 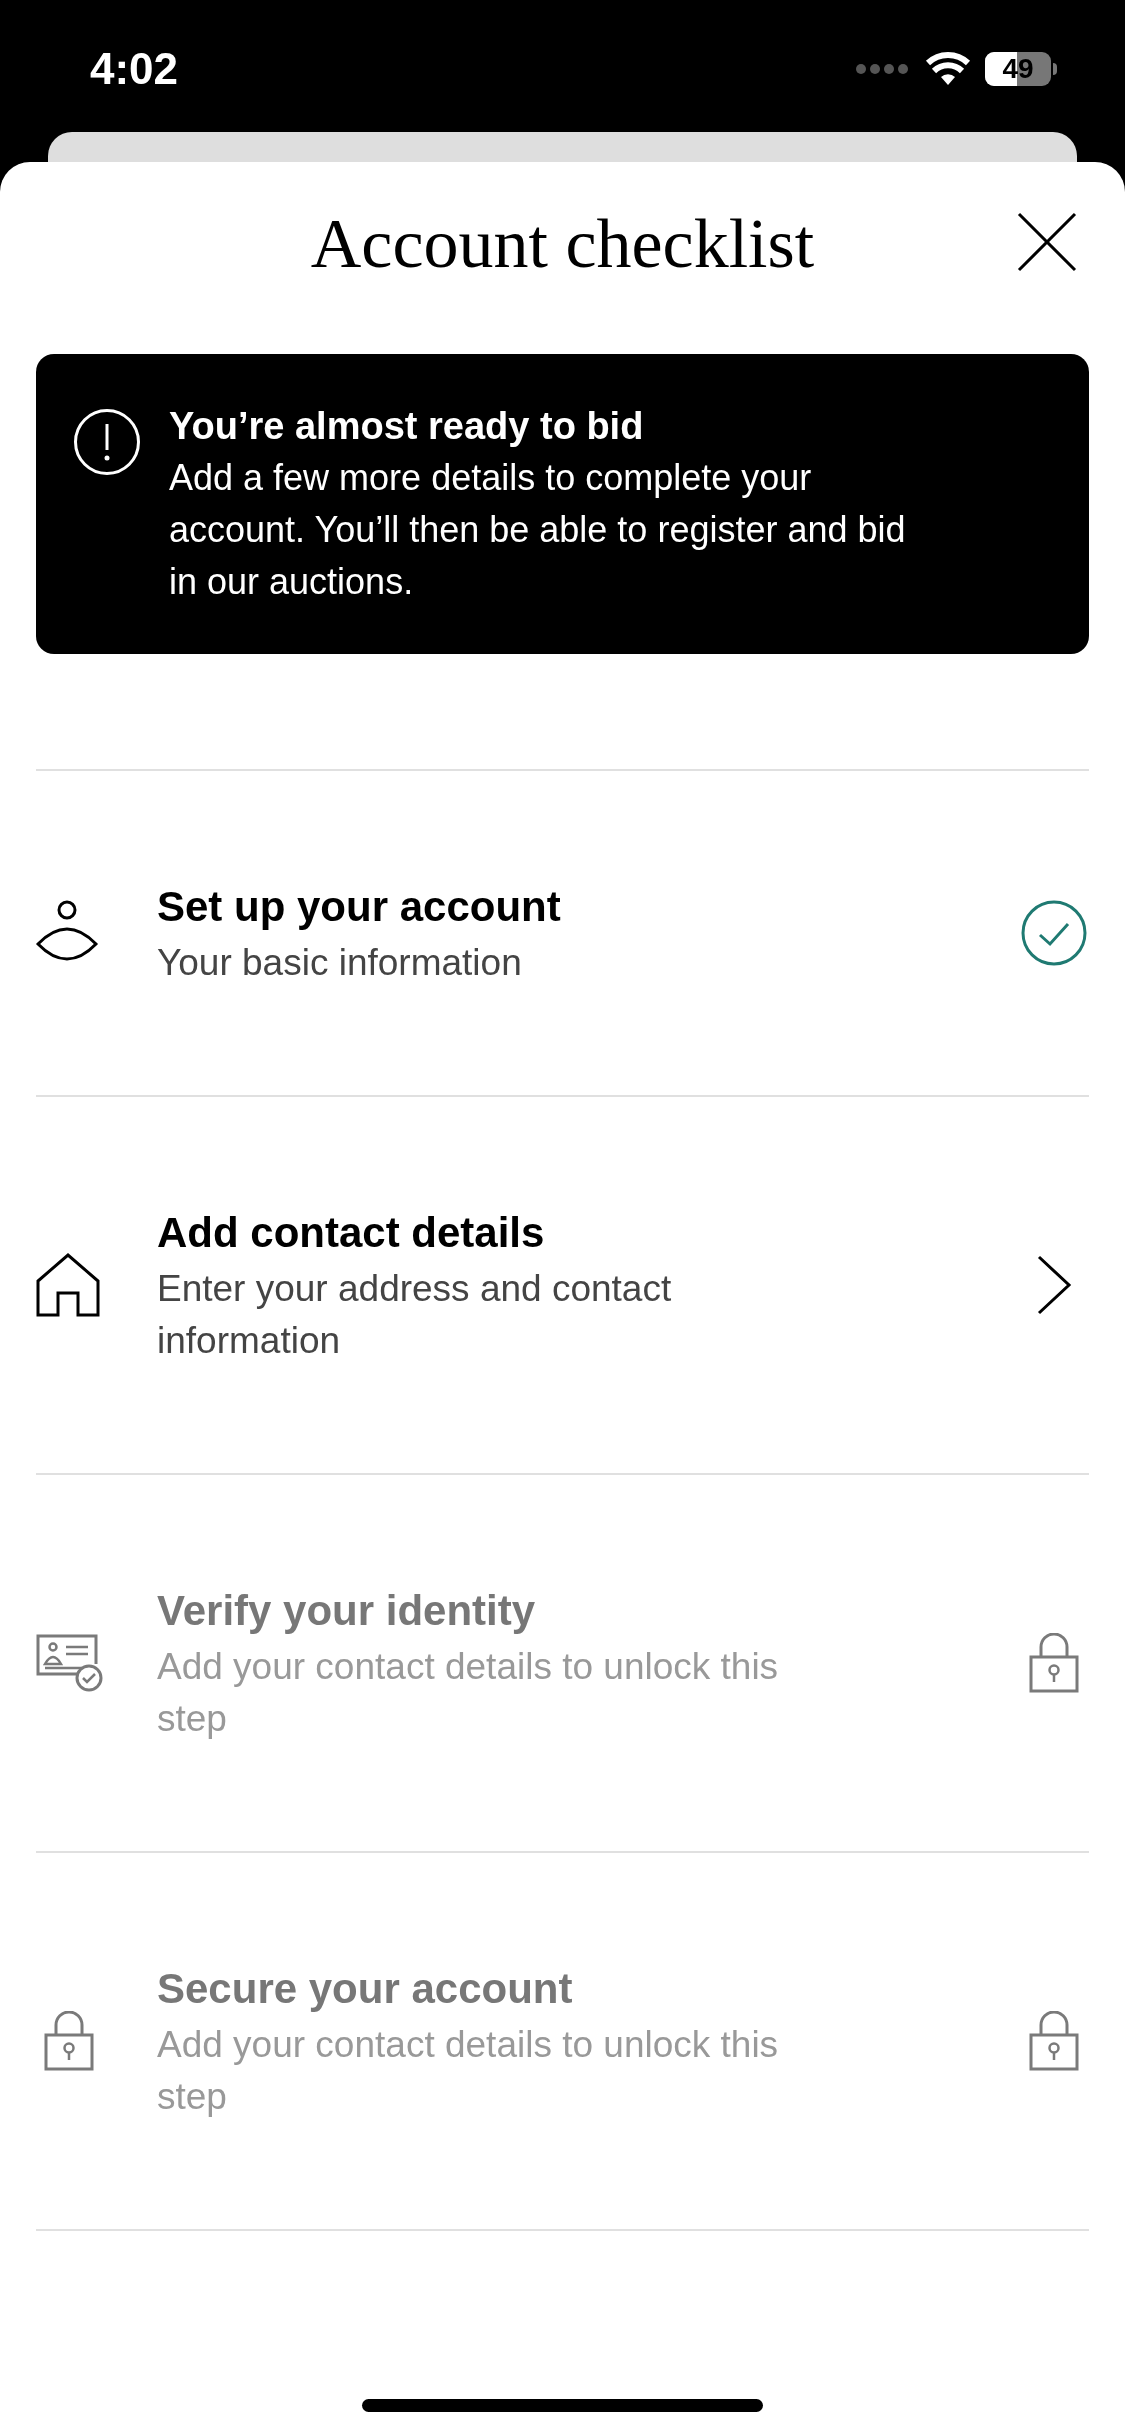 What do you see at coordinates (415, 1315) in the screenshot?
I see `step-description: Enter your address and contact information` at bounding box center [415, 1315].